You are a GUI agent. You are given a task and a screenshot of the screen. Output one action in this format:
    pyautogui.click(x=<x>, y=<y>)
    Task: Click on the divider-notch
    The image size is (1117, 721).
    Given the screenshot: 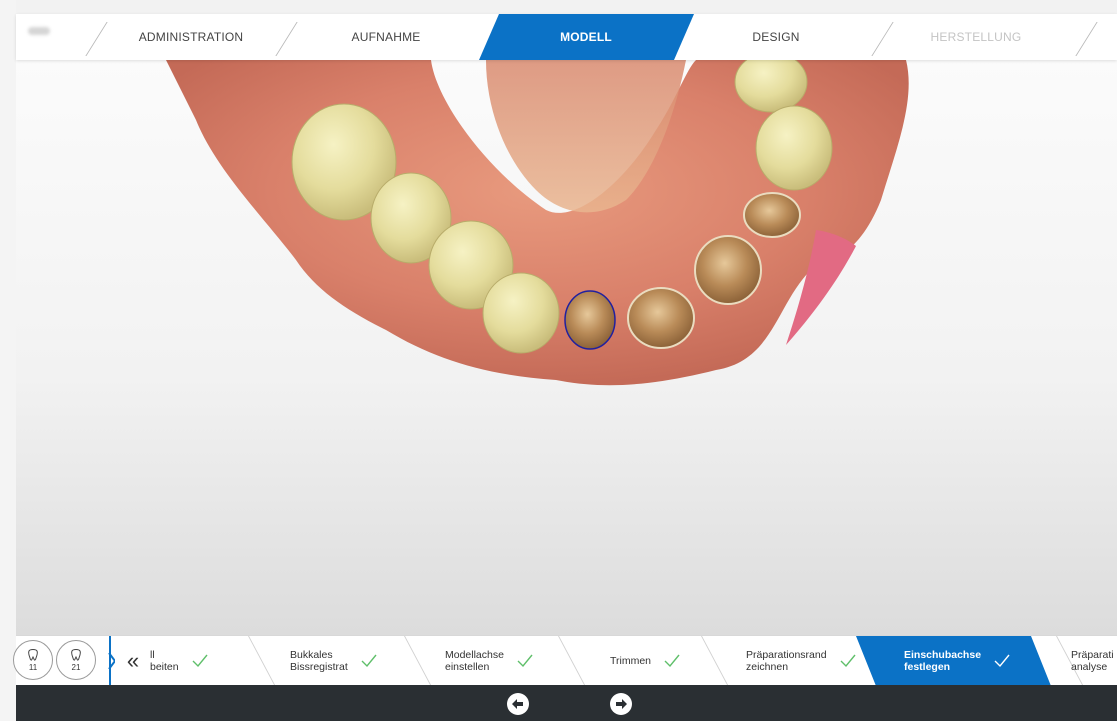 What is the action you would take?
    pyautogui.click(x=111, y=661)
    